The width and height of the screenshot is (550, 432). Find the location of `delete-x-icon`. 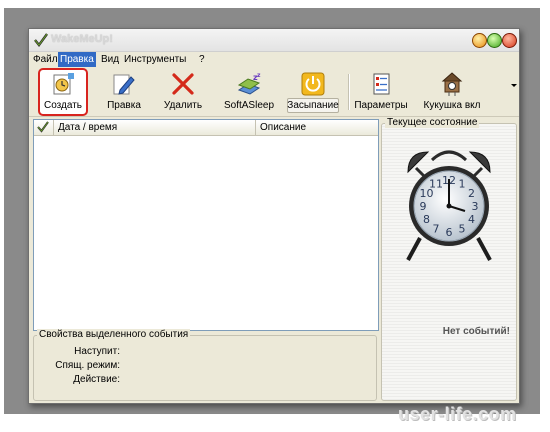

delete-x-icon is located at coordinates (183, 84).